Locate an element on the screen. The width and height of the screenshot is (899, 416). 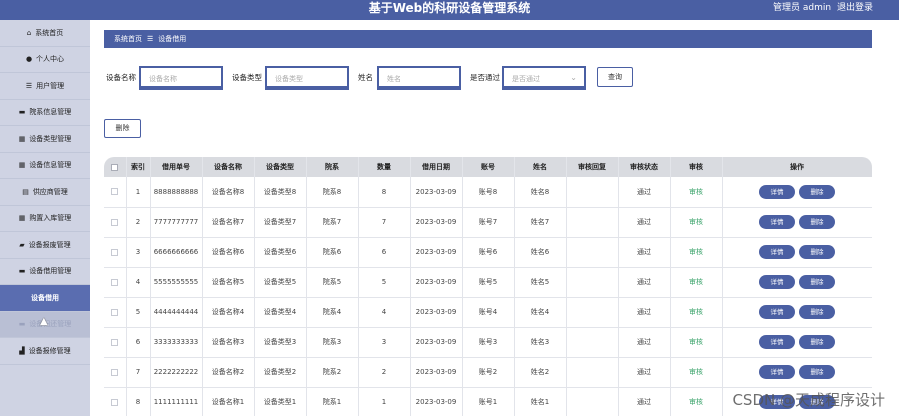
cell-qty: 6 is located at coordinates (384, 252).